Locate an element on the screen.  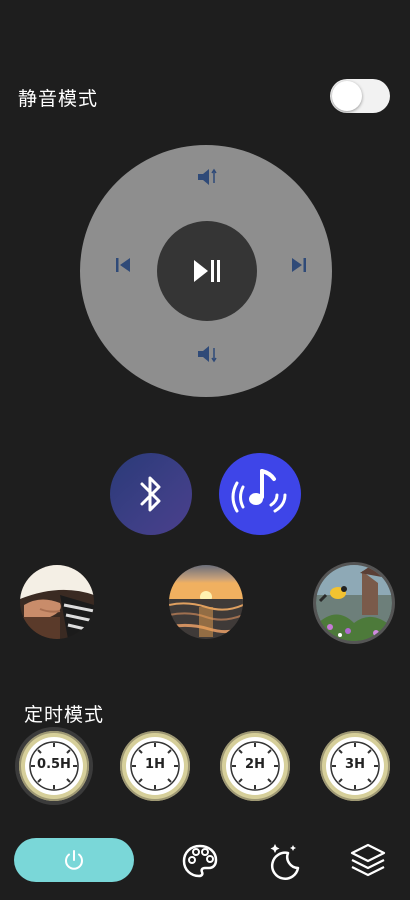
volume-down-icon is located at coordinates (207, 354).